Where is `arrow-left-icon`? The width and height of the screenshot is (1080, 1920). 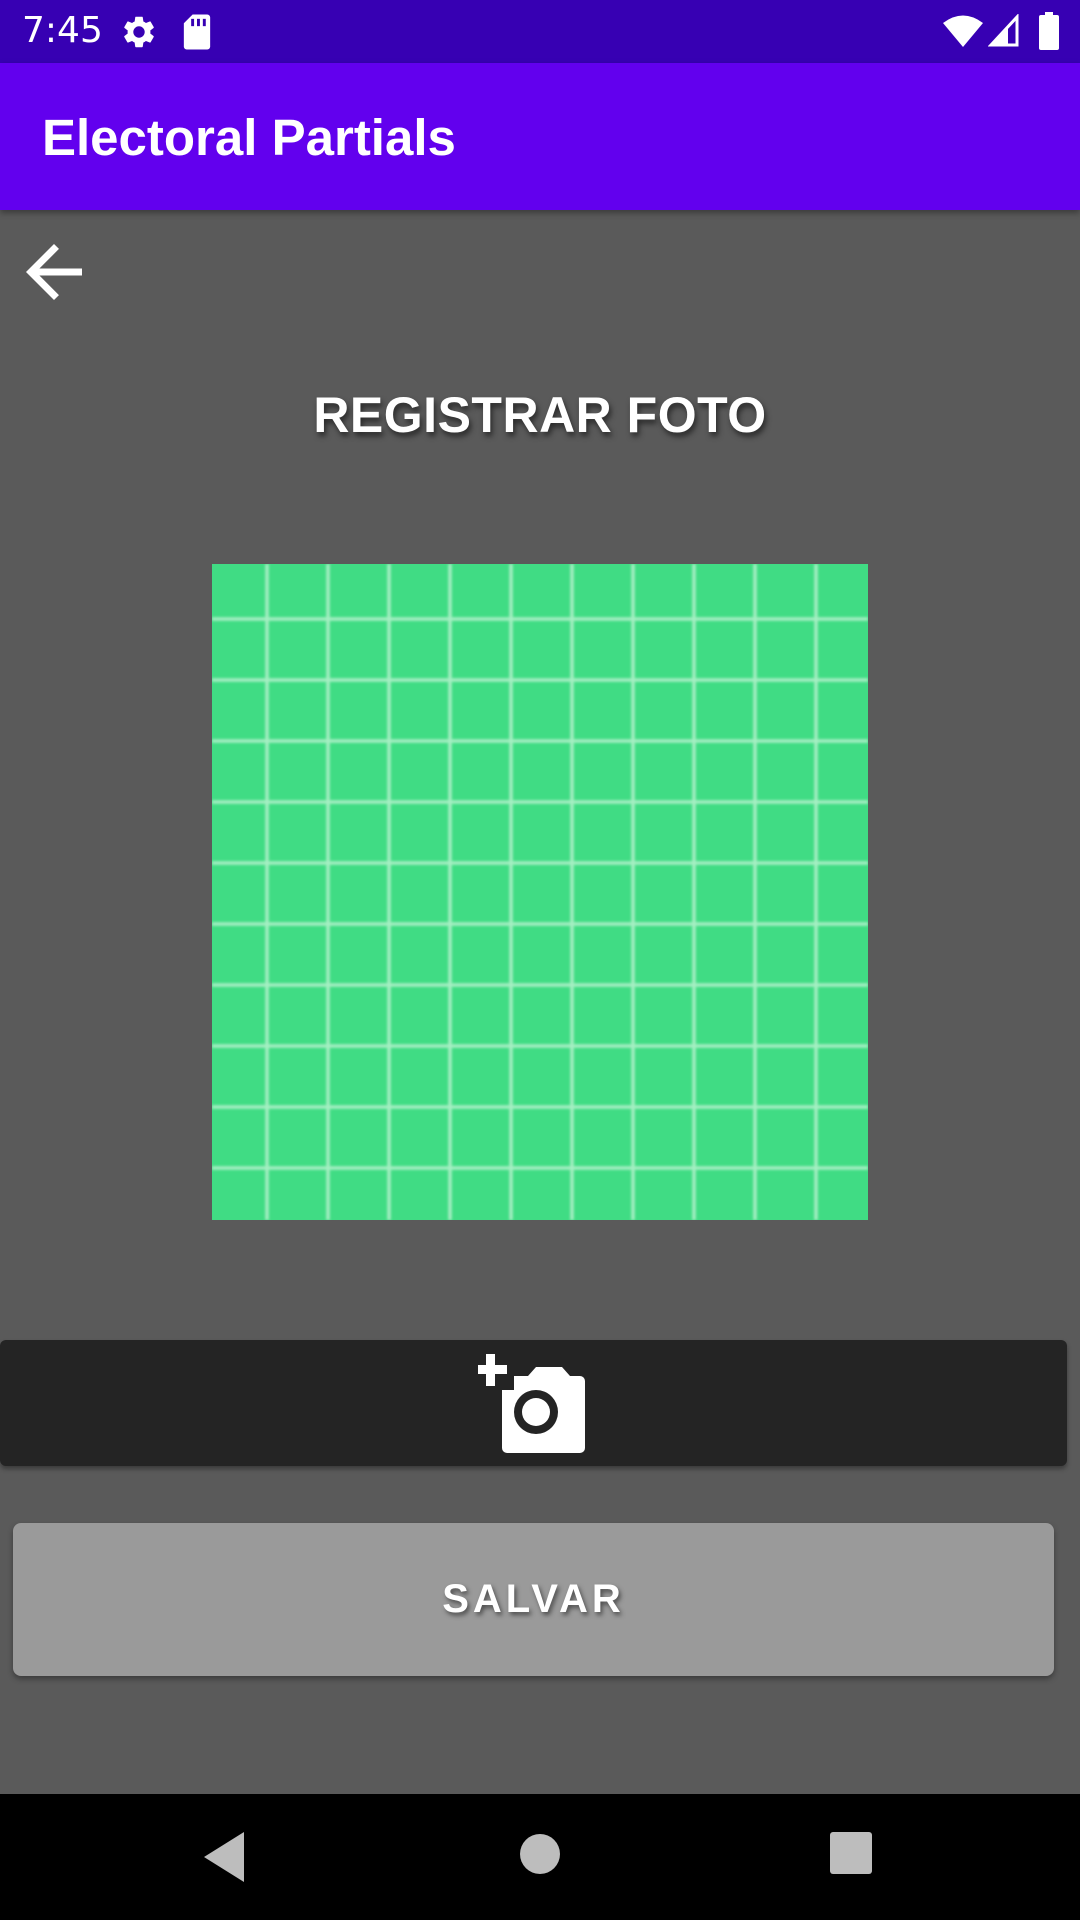
arrow-left-icon is located at coordinates (54, 272).